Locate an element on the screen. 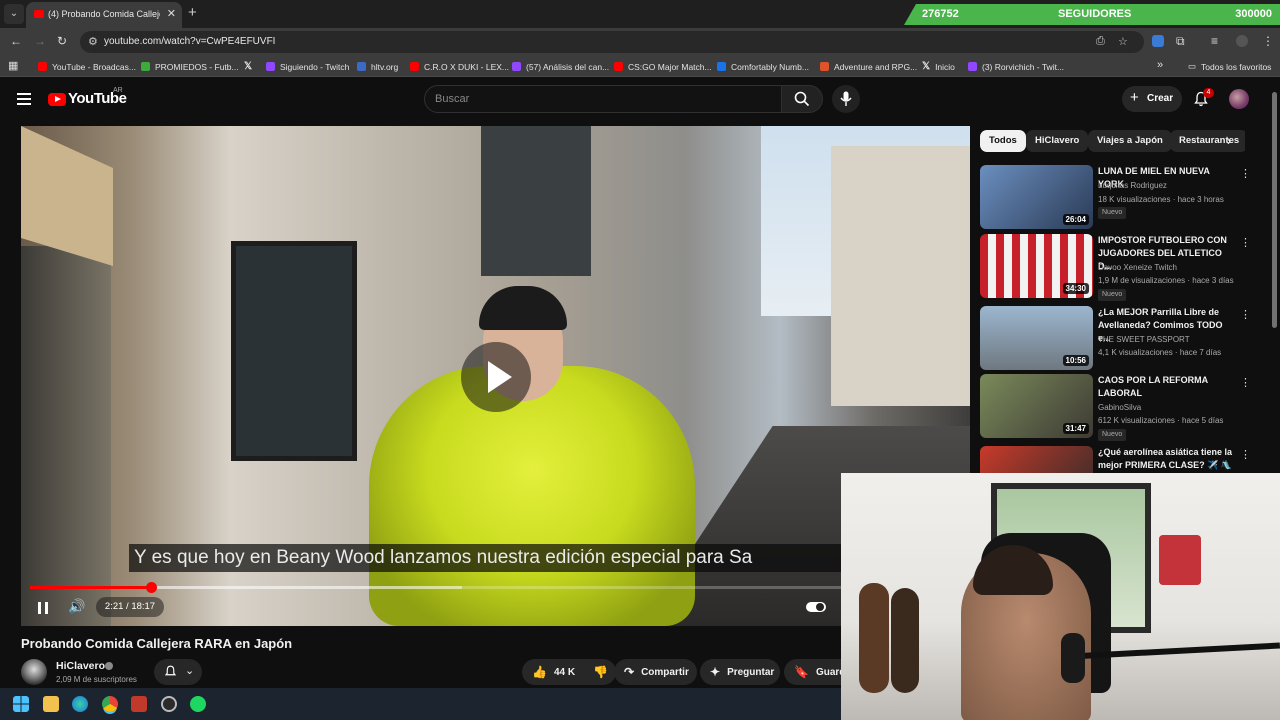  large-play-button is located at coordinates (496, 377).